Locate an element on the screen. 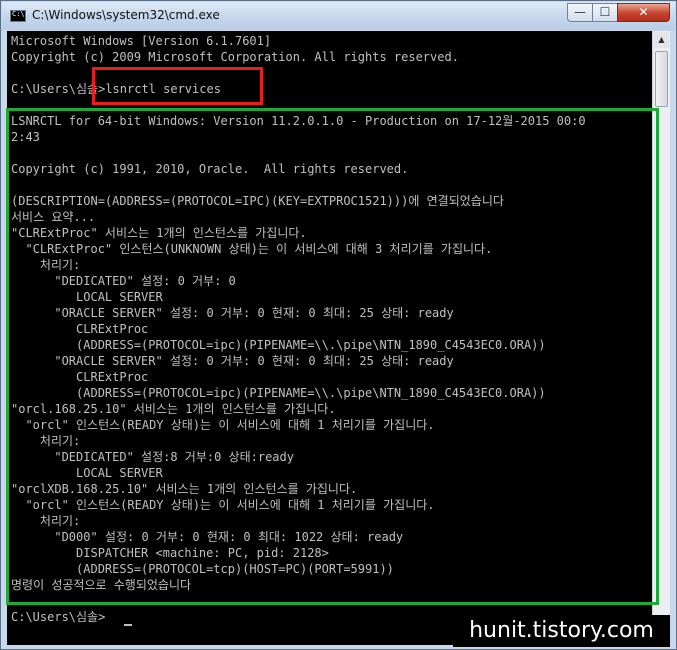 This screenshot has height=650, width=677. title-bar: C:\Windows\system32\cmd.exe — ☐ ✕ is located at coordinates (338, 16).